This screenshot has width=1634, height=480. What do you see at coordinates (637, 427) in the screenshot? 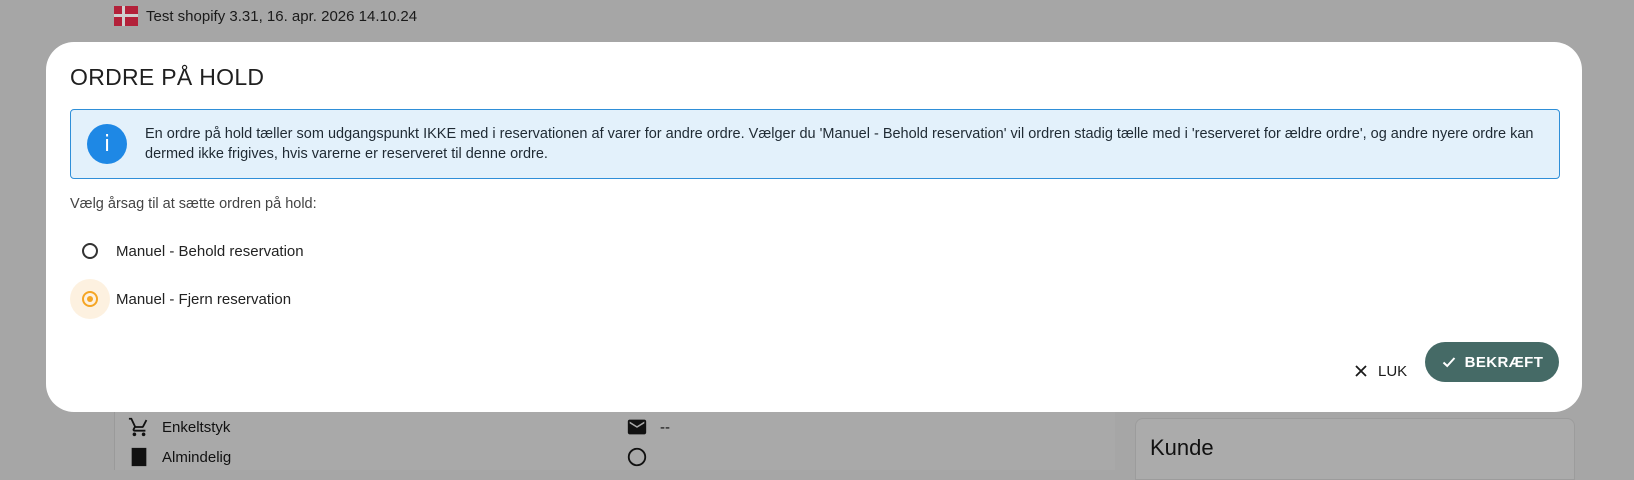
I see `mail-icon` at bounding box center [637, 427].